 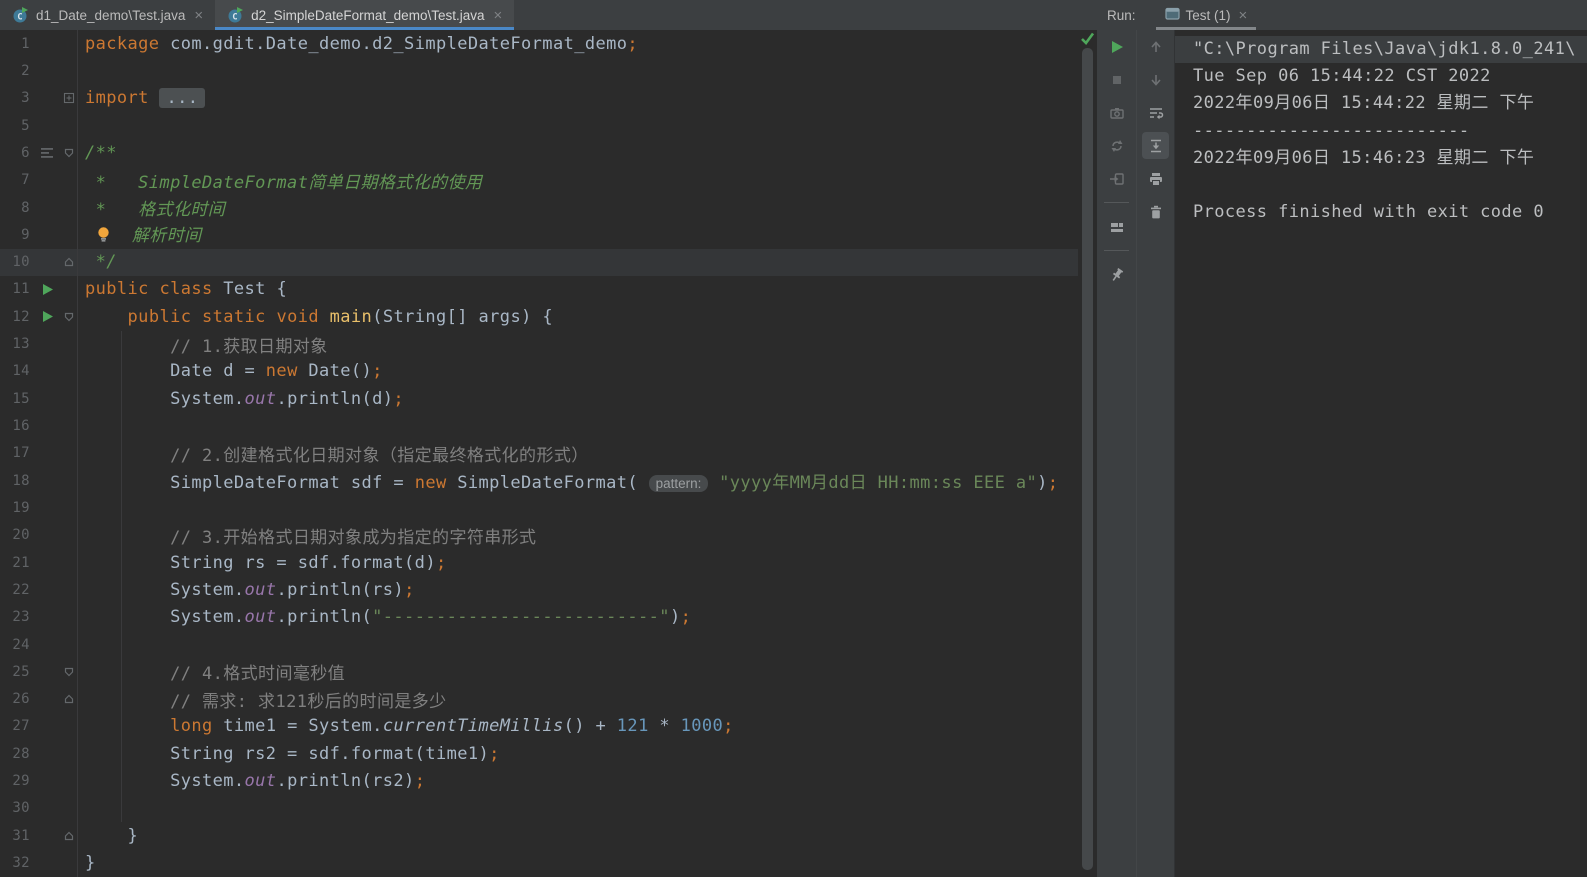 I want to click on navigate-down-button, so click(x=1155, y=79).